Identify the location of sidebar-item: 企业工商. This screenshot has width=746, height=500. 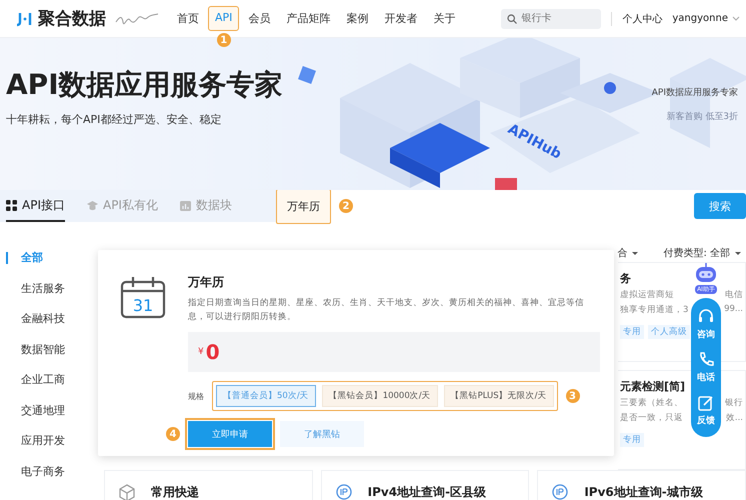
(49, 380).